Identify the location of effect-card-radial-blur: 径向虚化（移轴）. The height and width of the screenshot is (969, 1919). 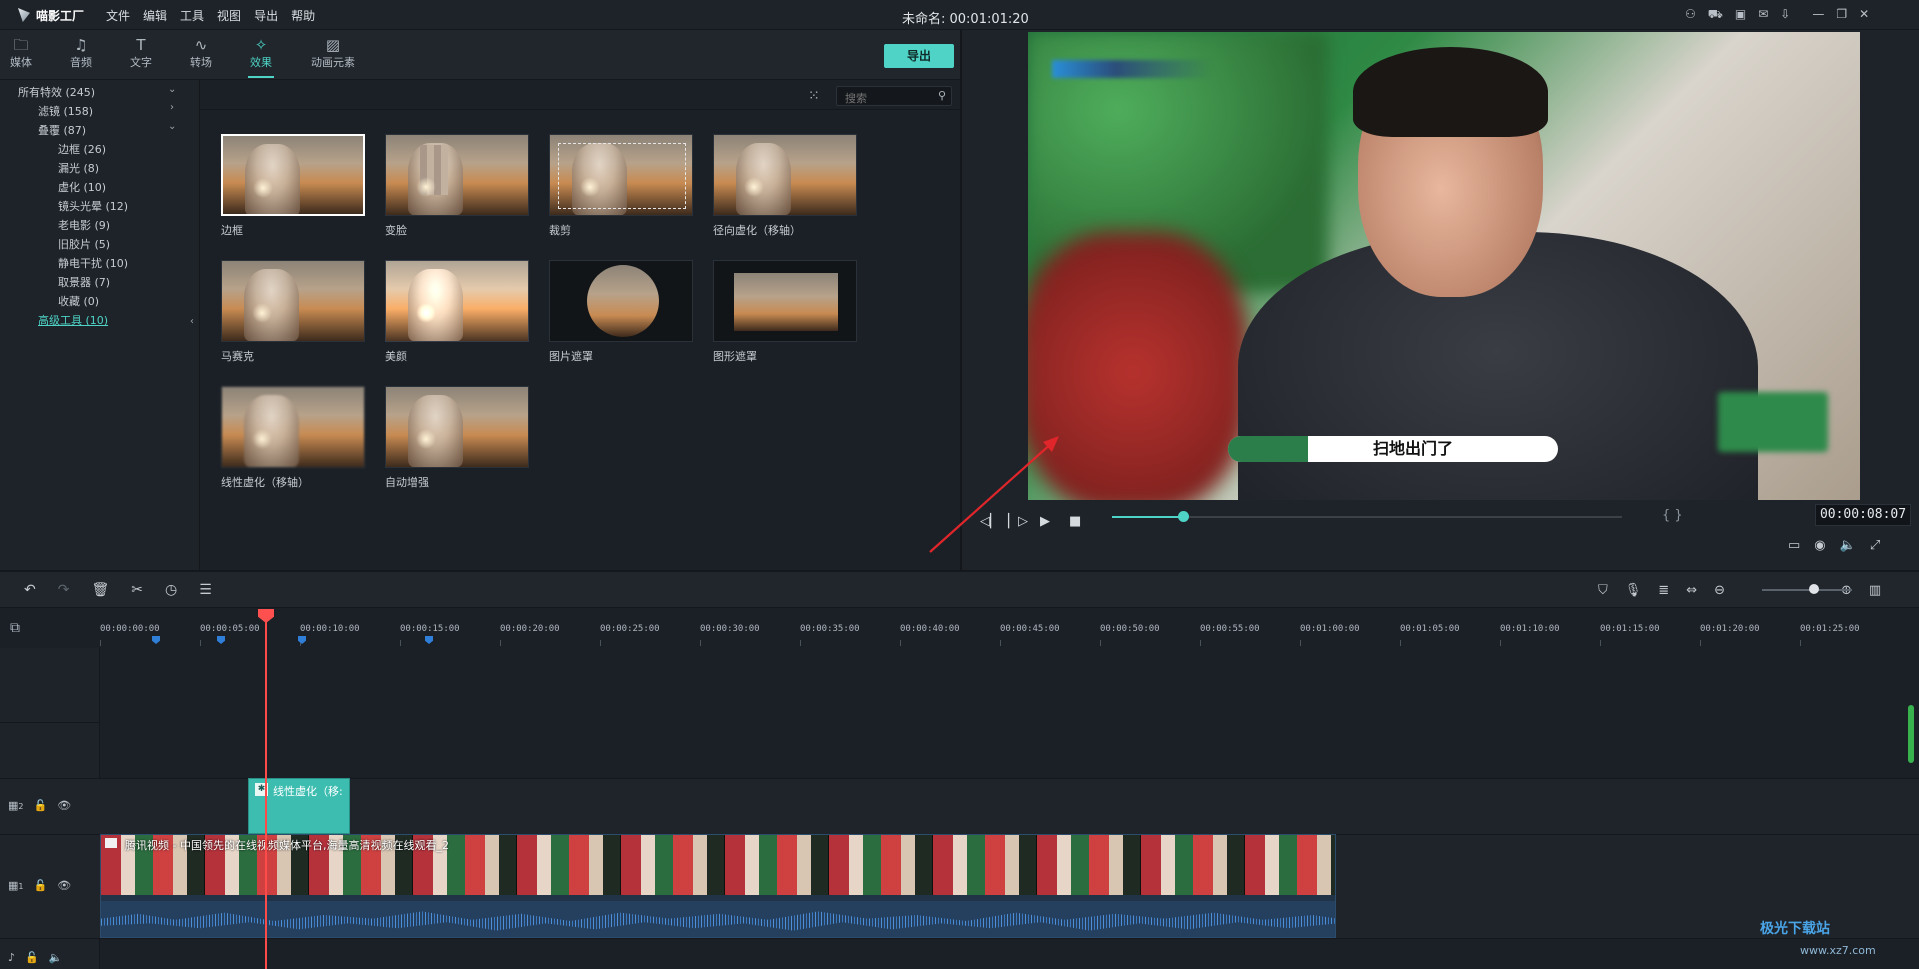
(785, 186).